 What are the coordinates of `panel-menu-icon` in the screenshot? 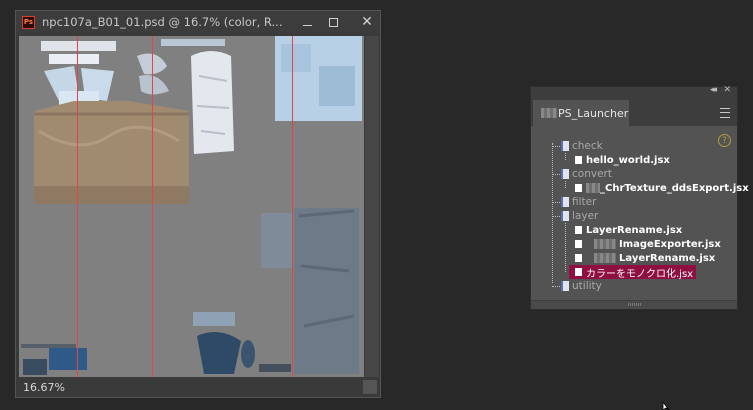 It's located at (725, 113).